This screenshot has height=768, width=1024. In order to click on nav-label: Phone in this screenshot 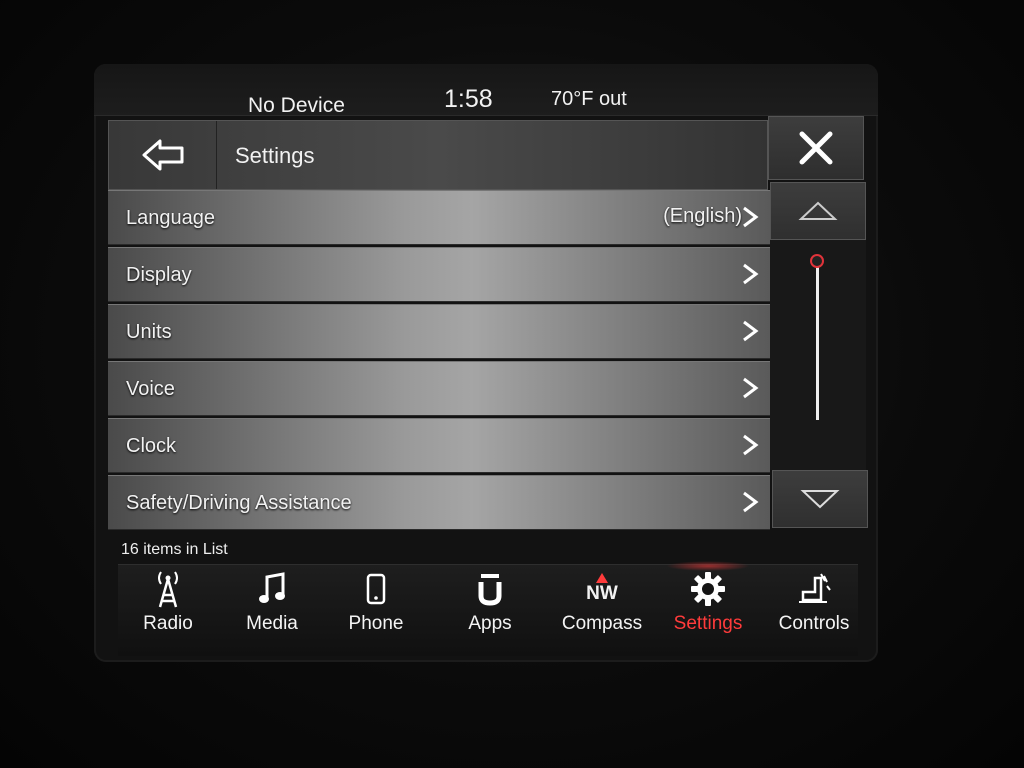, I will do `click(376, 623)`.